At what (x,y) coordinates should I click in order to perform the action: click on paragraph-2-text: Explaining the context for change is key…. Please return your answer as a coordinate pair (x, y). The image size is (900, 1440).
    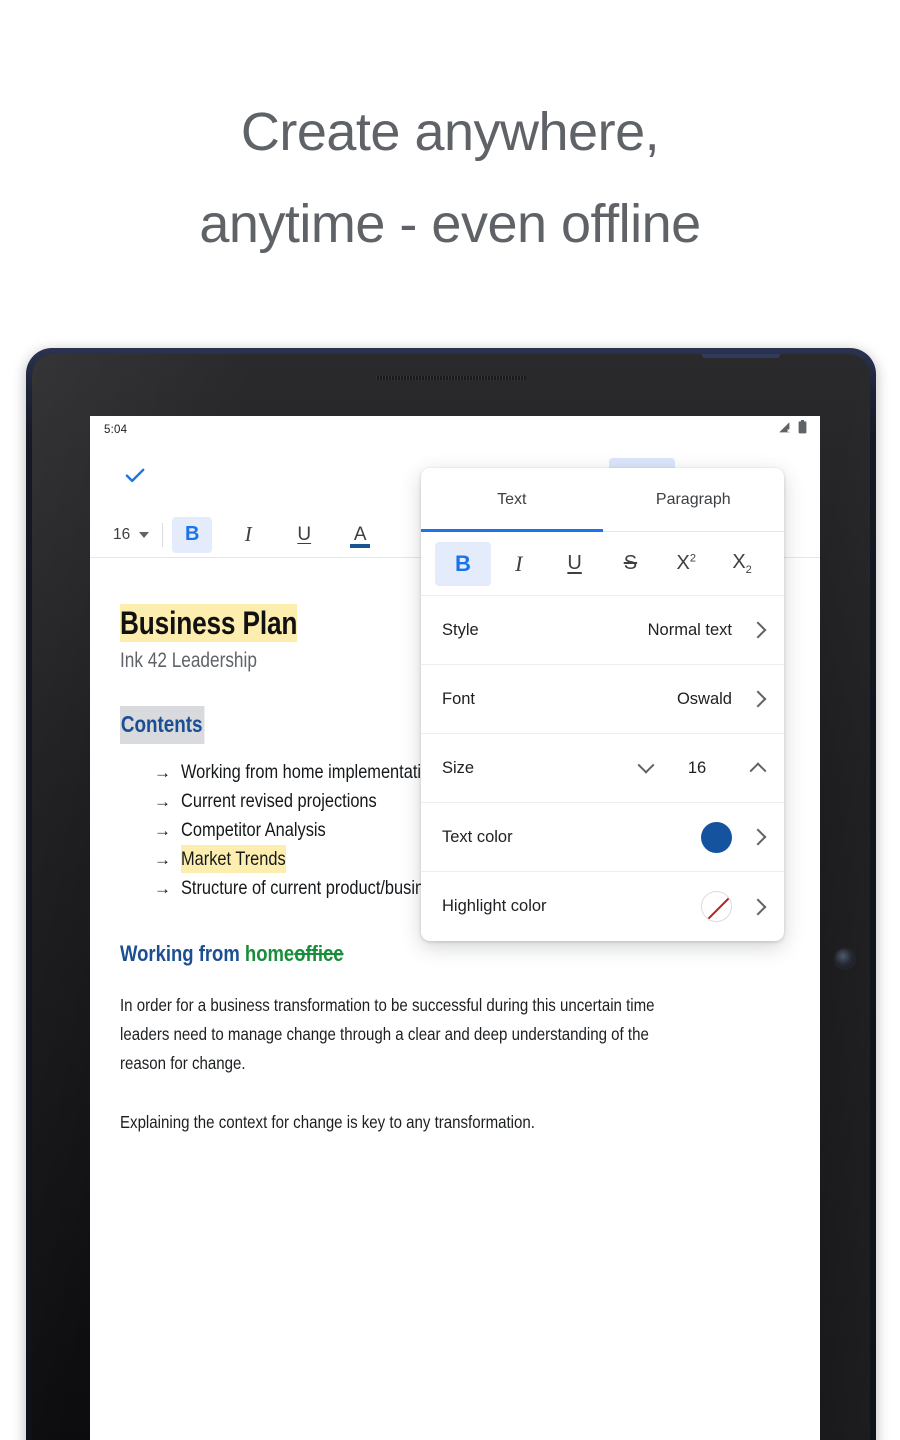
    Looking at the image, I should click on (327, 1122).